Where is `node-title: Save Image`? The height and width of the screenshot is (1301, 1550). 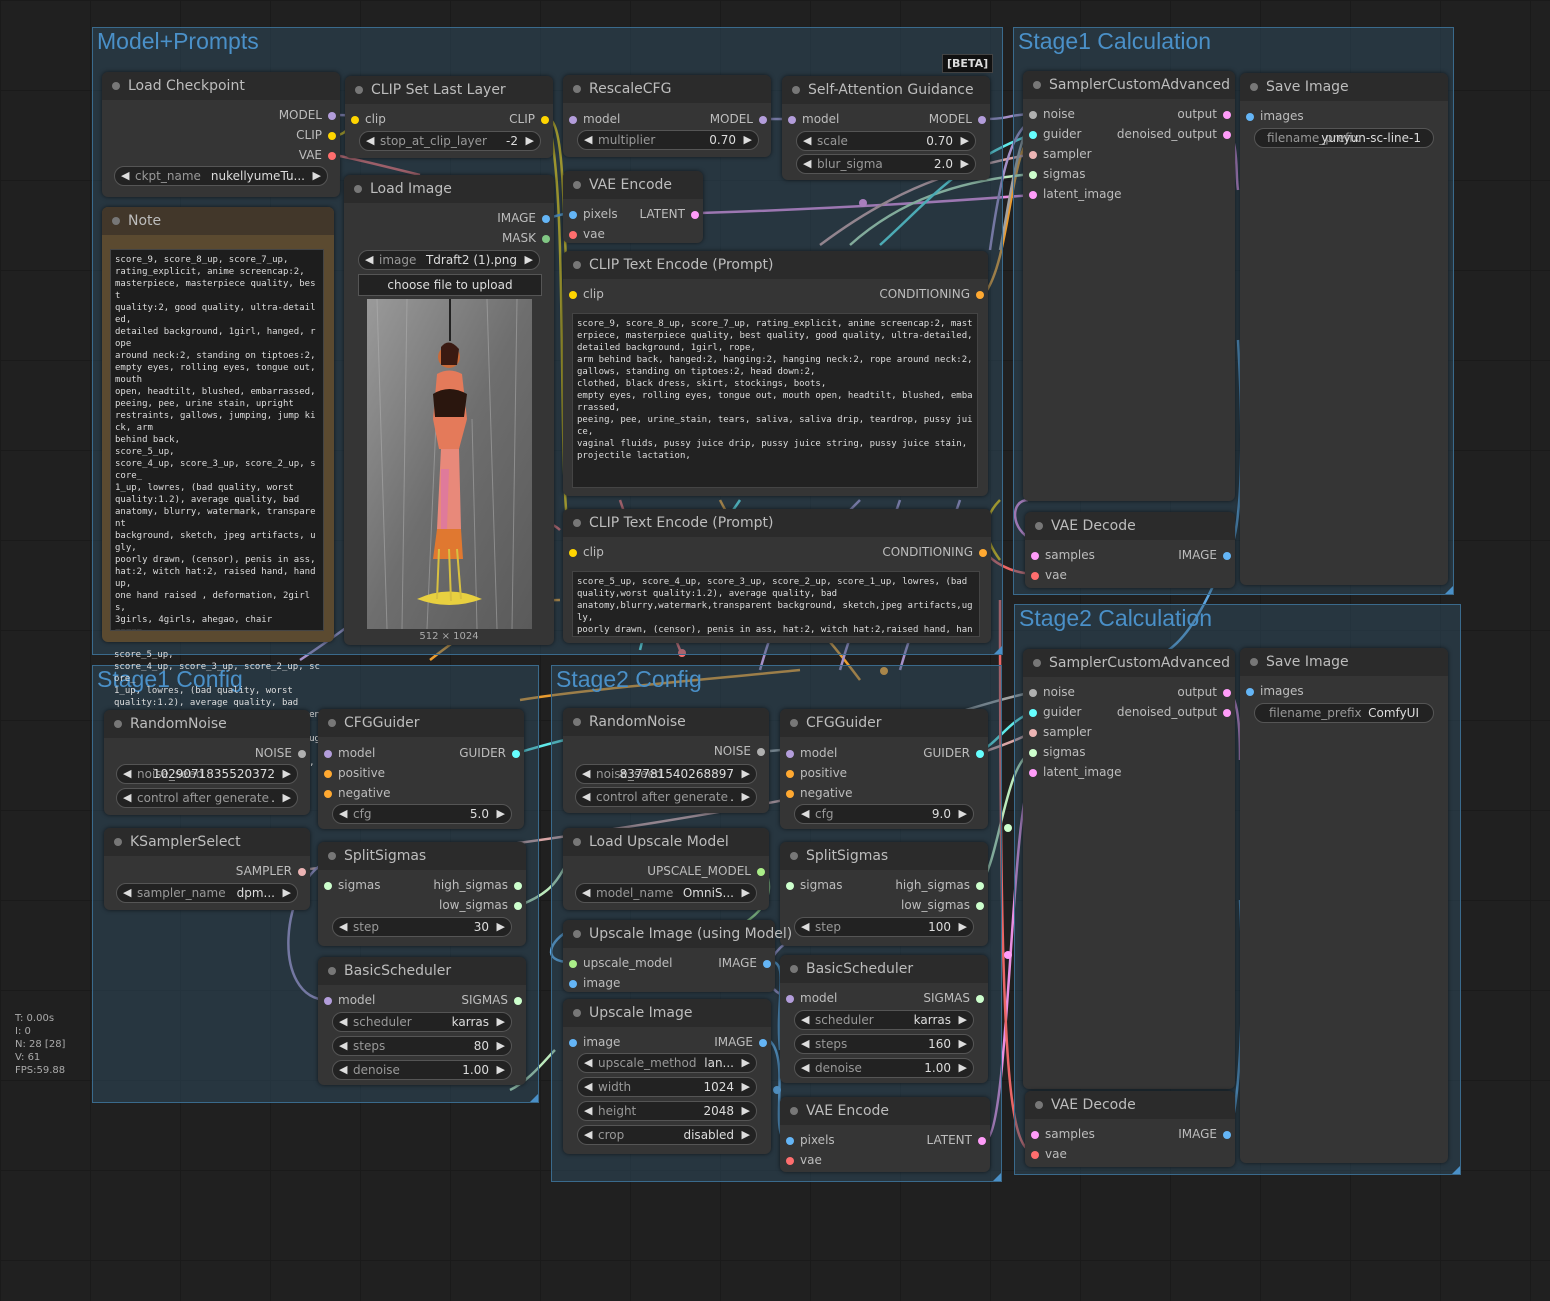
node-title: Save Image is located at coordinates (1344, 662).